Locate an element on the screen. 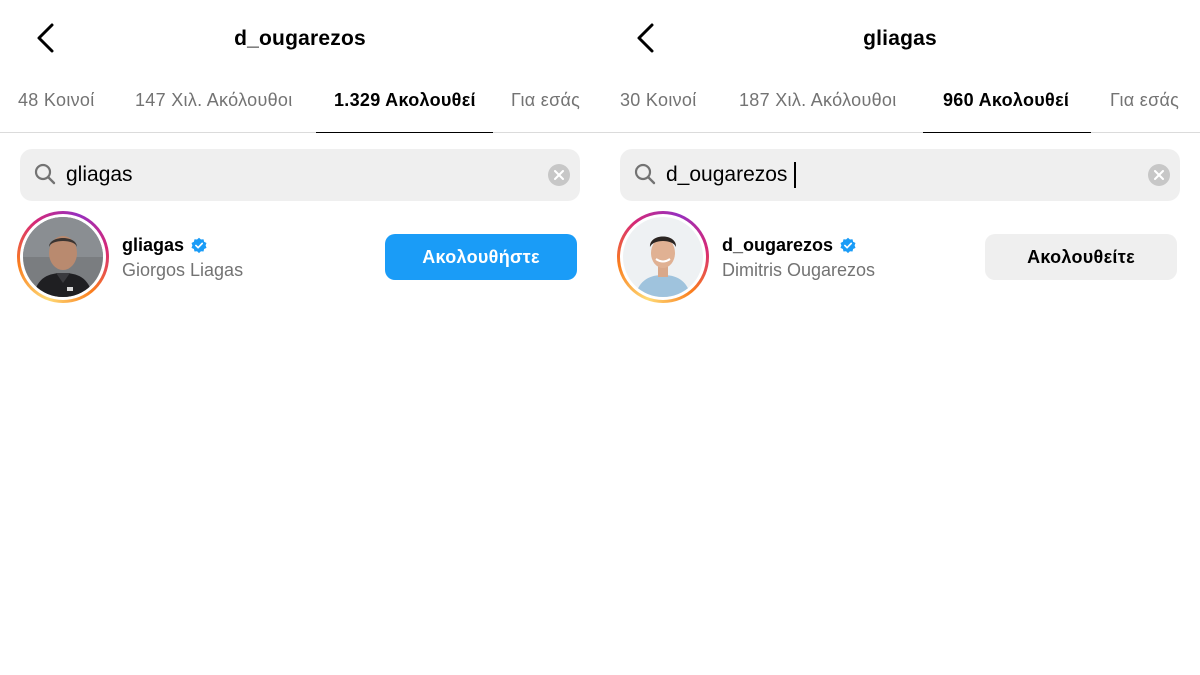 The height and width of the screenshot is (675, 1200). result-full-name: Giorgos Liagas is located at coordinates (183, 270).